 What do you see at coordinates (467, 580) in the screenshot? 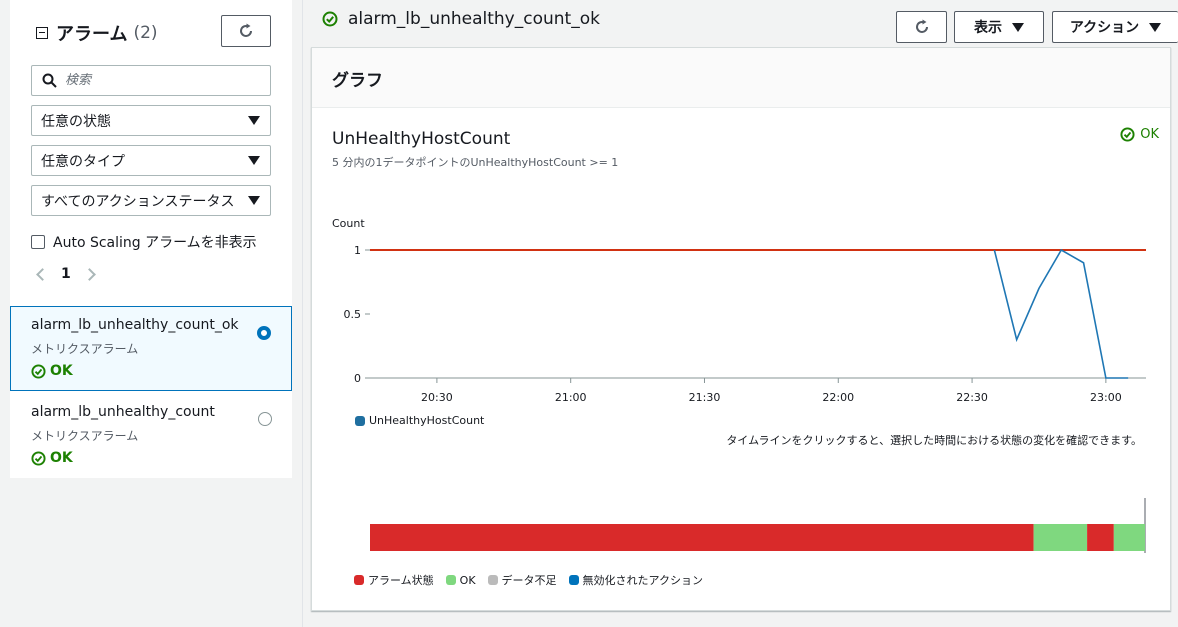
I see `legend-label: OK` at bounding box center [467, 580].